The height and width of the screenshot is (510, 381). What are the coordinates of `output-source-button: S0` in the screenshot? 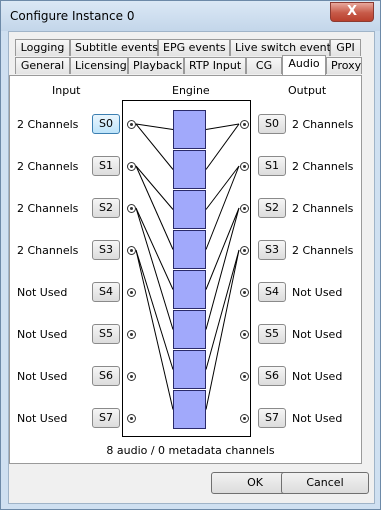 It's located at (272, 124).